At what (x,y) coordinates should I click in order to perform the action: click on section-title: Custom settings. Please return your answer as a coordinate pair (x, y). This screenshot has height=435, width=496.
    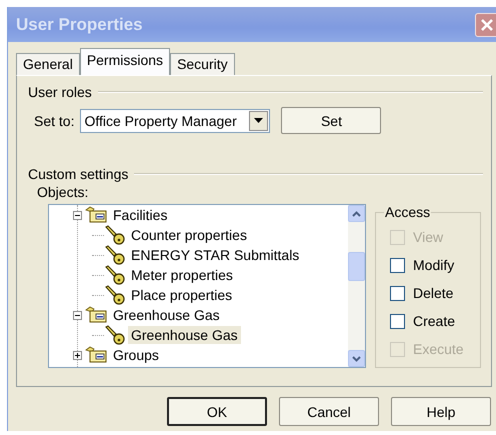
    Looking at the image, I should click on (77, 174).